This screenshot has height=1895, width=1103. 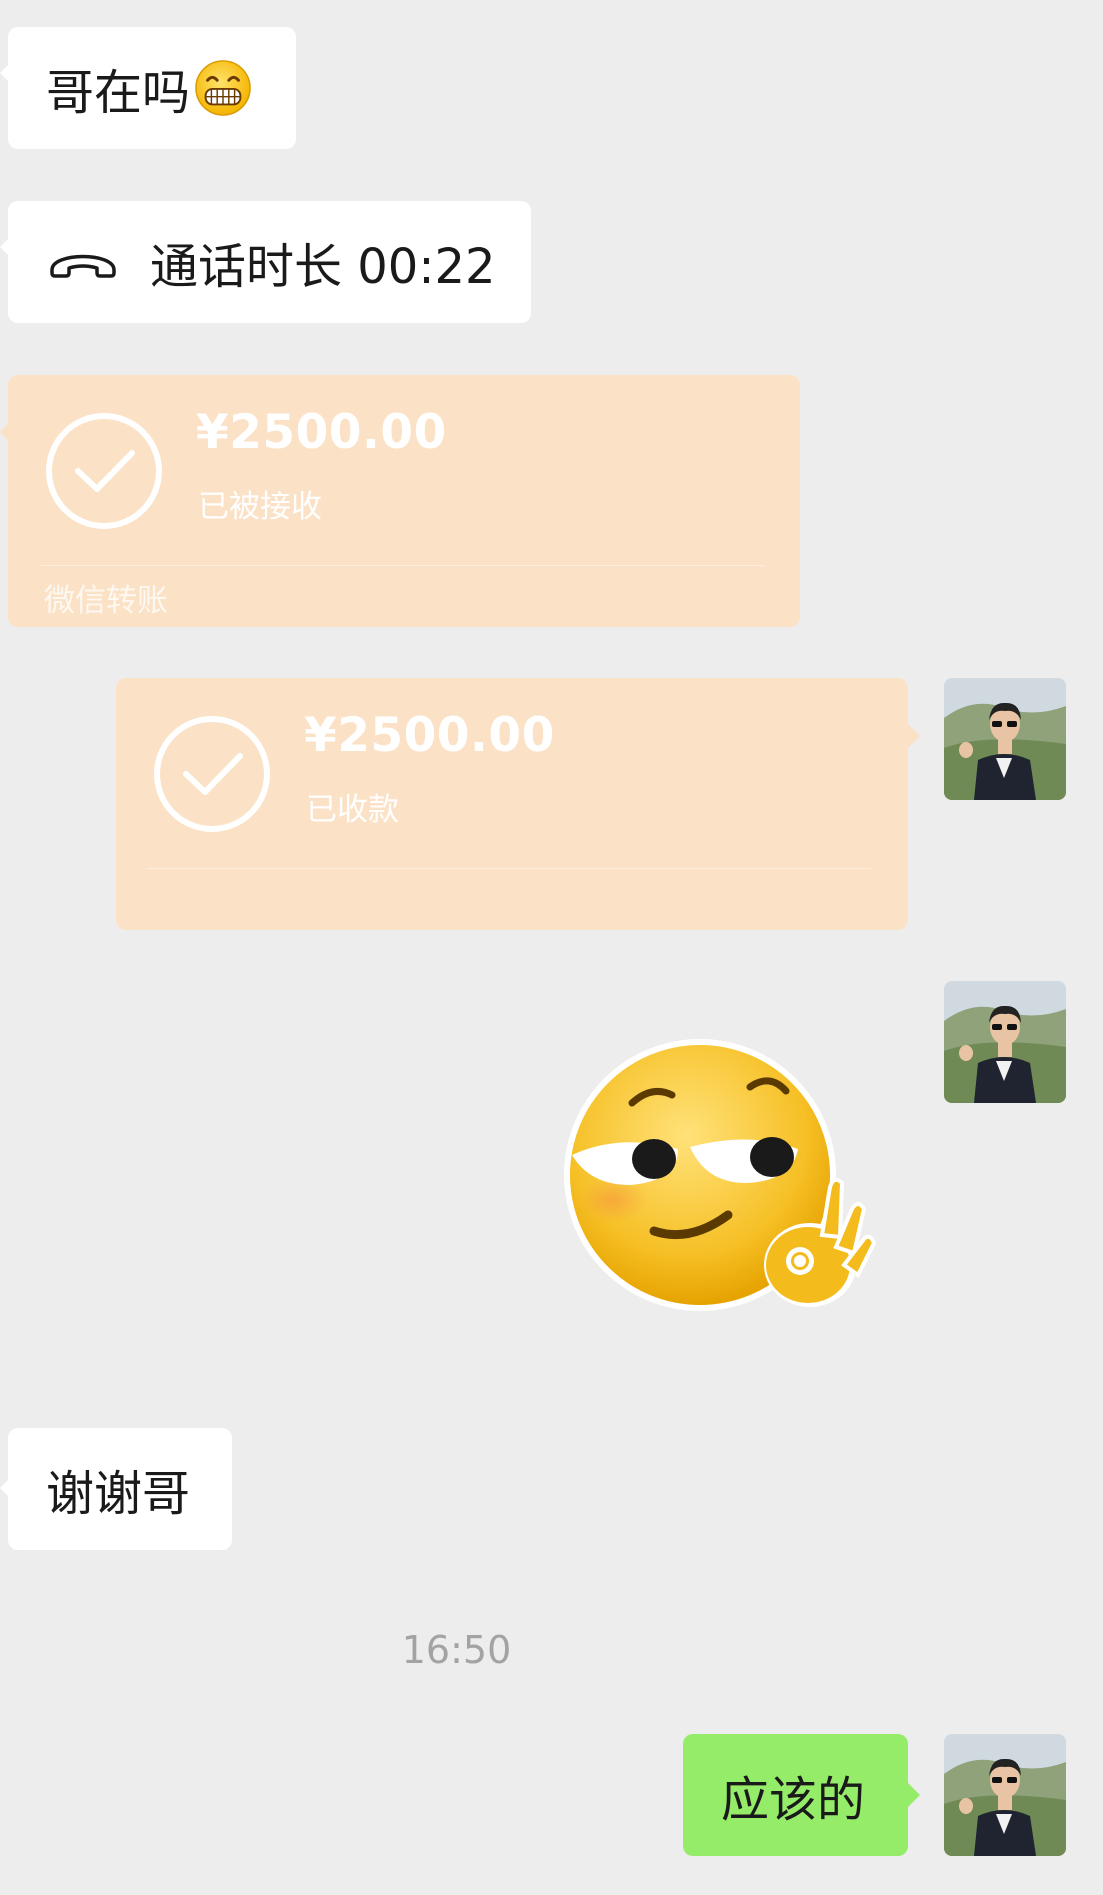 I want to click on message-bubble-greeting: 哥在吗, so click(x=152, y=88).